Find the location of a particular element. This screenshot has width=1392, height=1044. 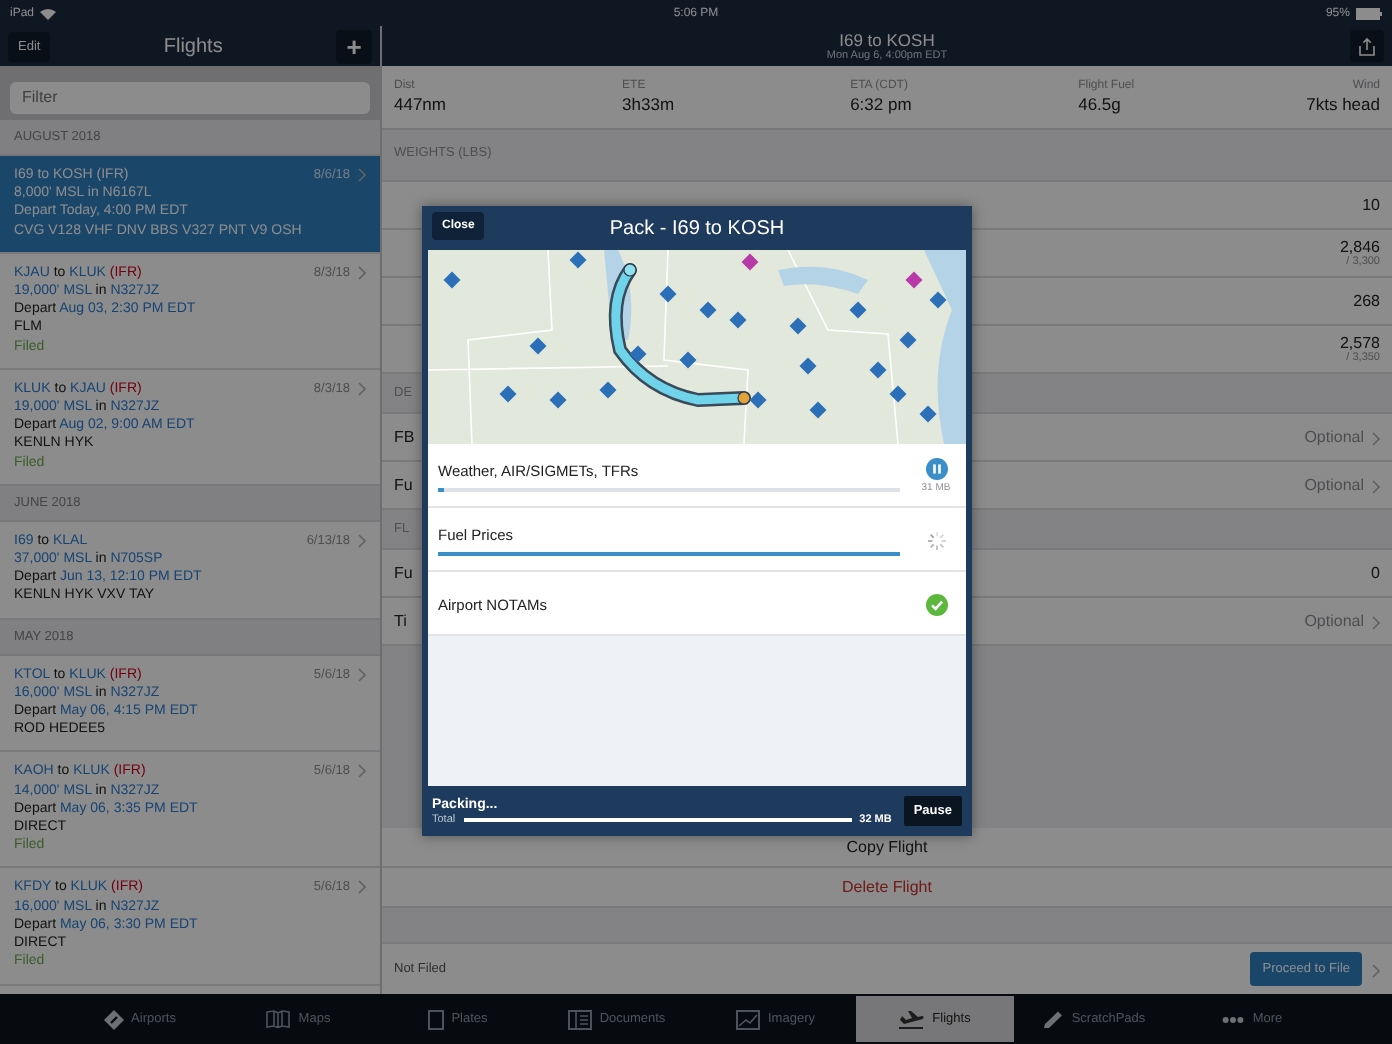

row-label: Ti is located at coordinates (400, 621).